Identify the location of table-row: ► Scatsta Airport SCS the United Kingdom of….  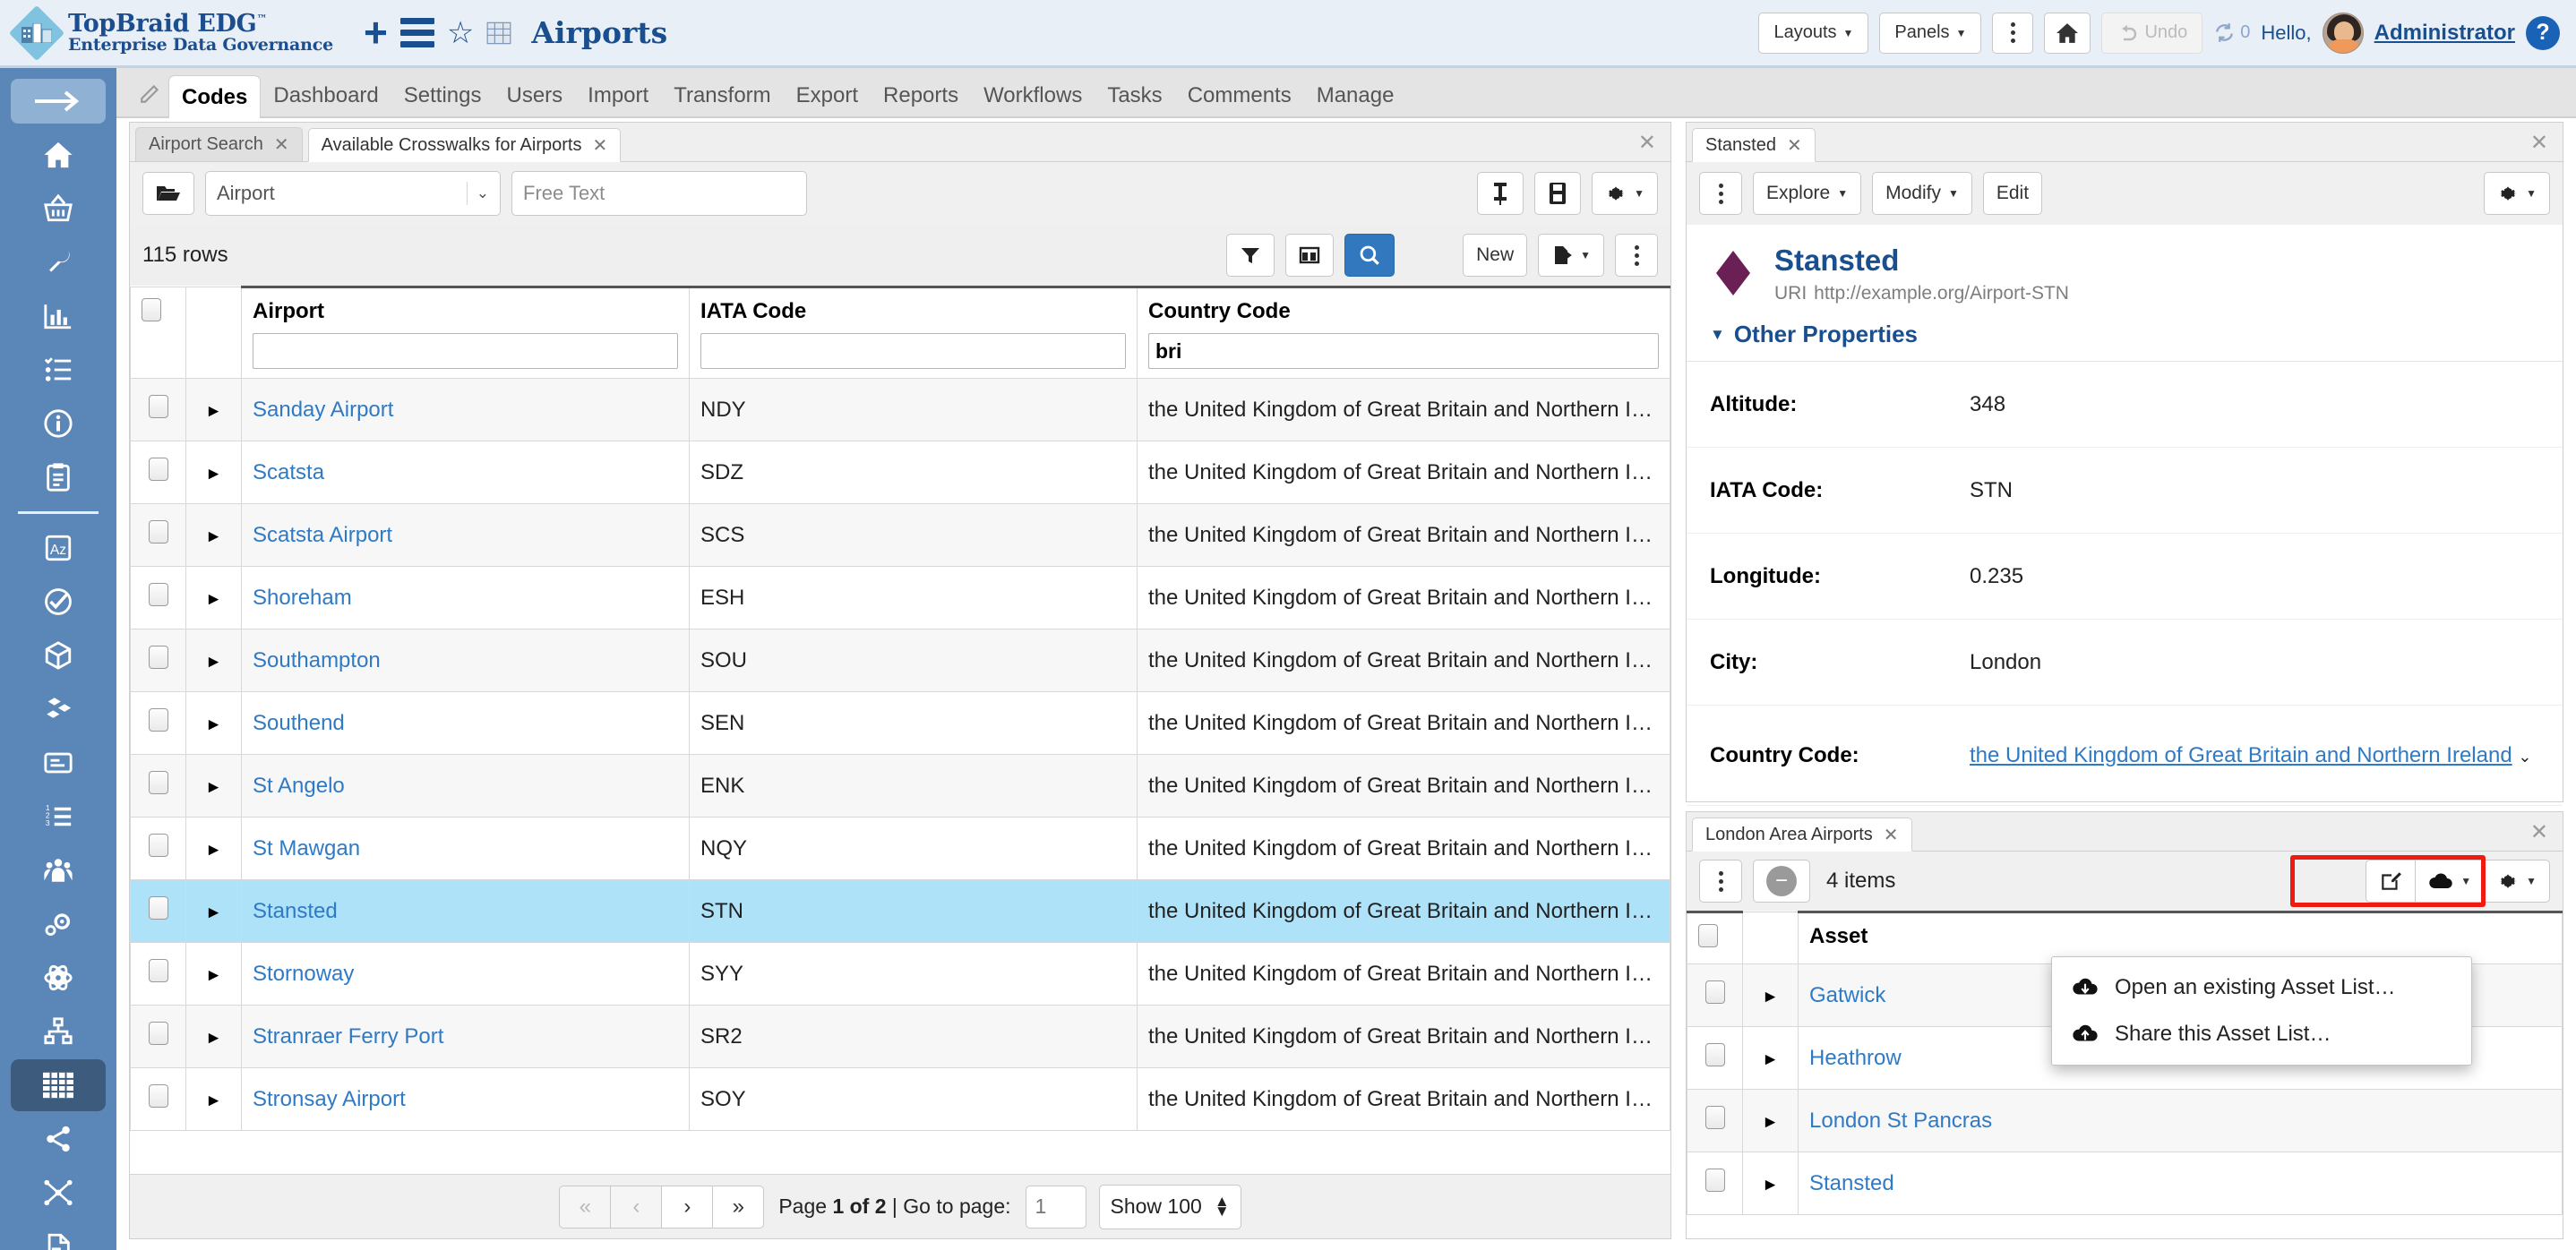
(900, 535).